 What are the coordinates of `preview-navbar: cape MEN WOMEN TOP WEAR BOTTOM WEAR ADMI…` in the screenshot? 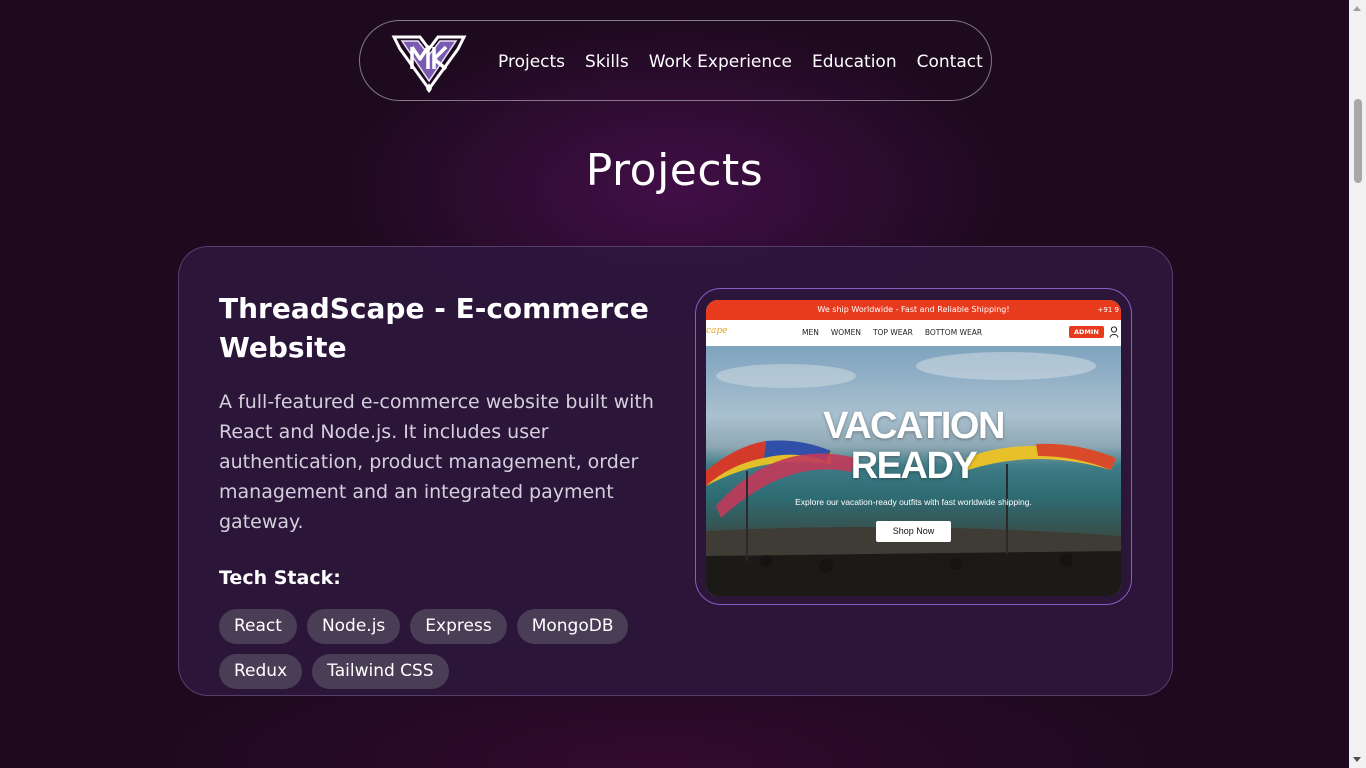 It's located at (913, 333).